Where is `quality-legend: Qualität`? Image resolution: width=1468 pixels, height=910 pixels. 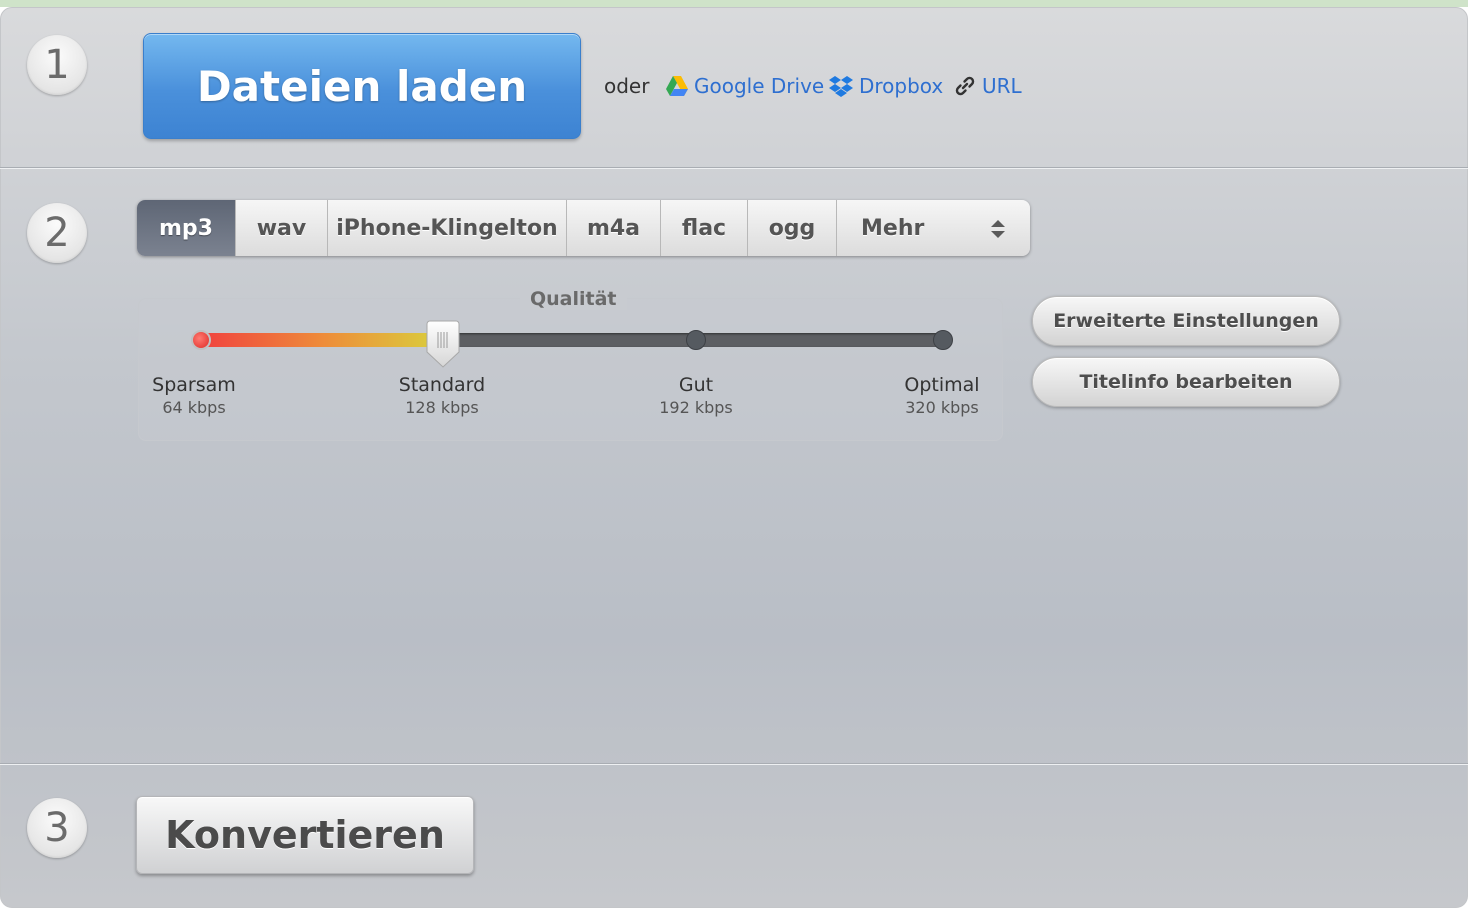 quality-legend: Qualität is located at coordinates (573, 299).